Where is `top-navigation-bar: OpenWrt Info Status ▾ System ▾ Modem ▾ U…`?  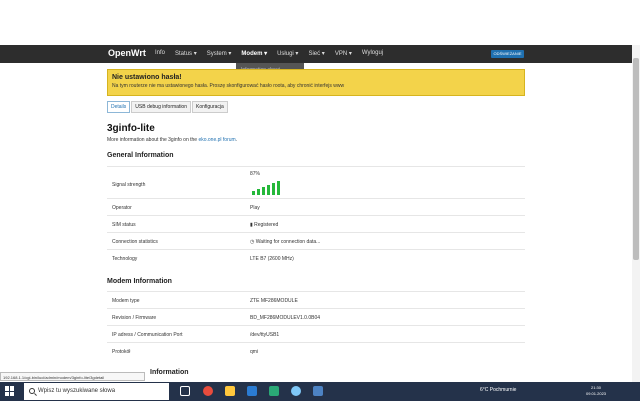 top-navigation-bar: OpenWrt Info Status ▾ System ▾ Modem ▾ U… is located at coordinates (316, 54).